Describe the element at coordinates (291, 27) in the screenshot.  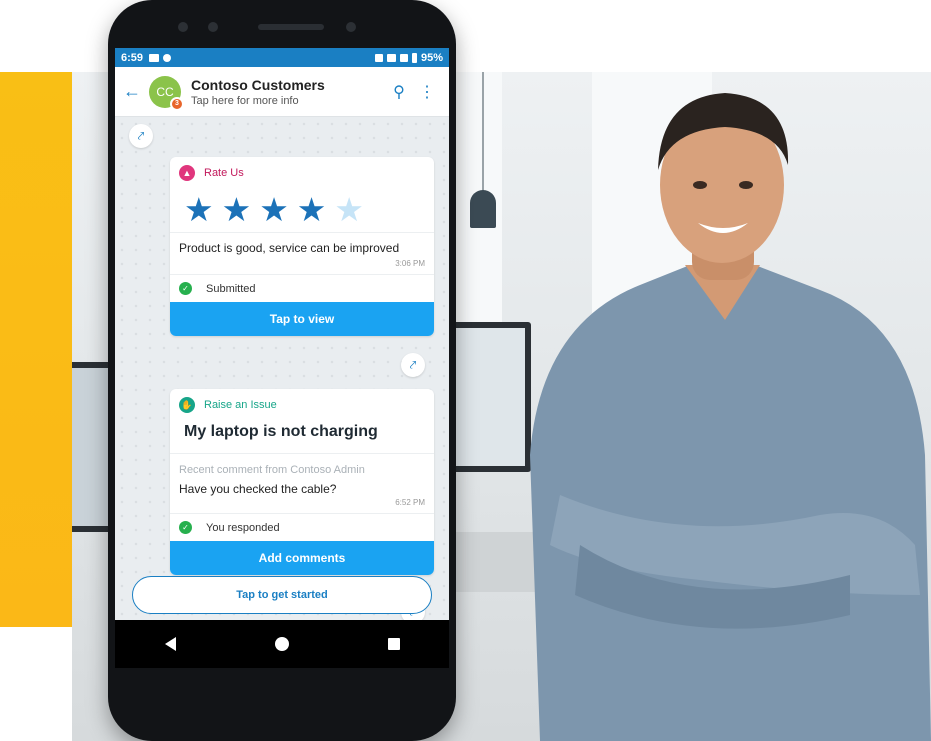
I see `speaker-grille` at that location.